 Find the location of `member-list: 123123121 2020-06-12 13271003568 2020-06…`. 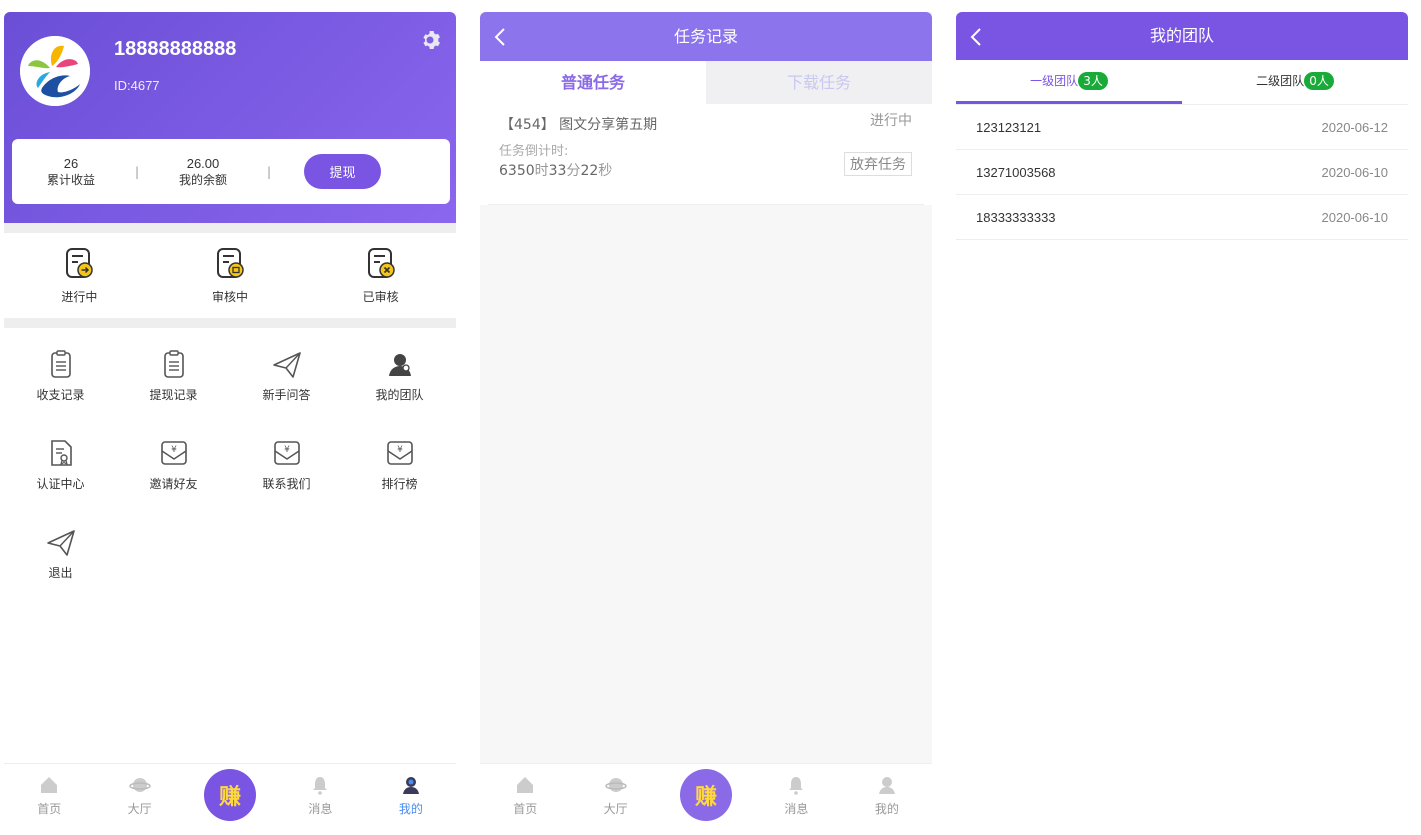

member-list: 123123121 2020-06-12 13271003568 2020-06… is located at coordinates (1182, 172).